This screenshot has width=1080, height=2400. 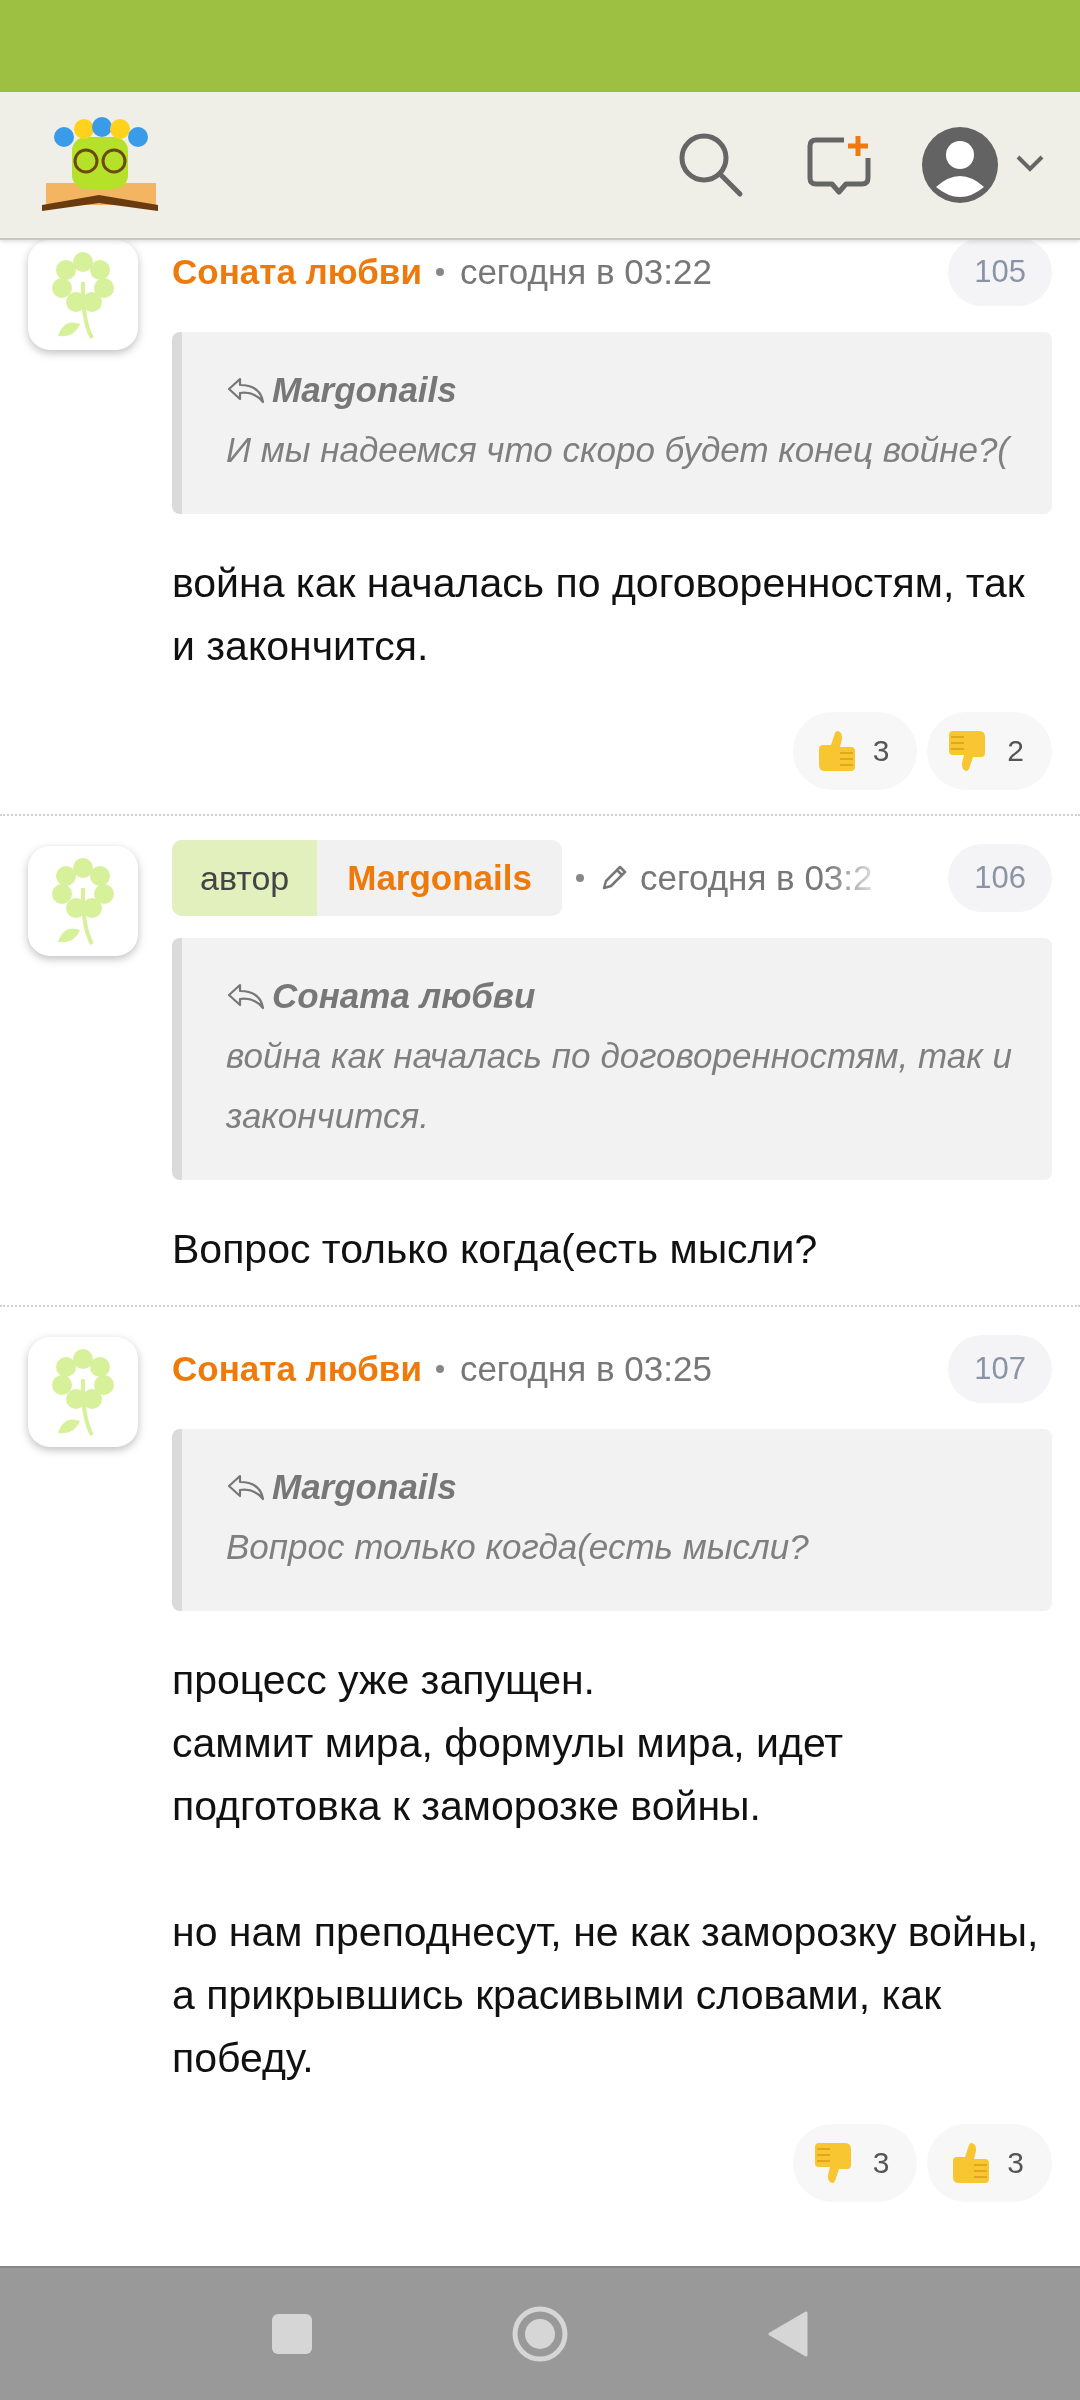 I want to click on author-name: Margonails, so click(x=439, y=878).